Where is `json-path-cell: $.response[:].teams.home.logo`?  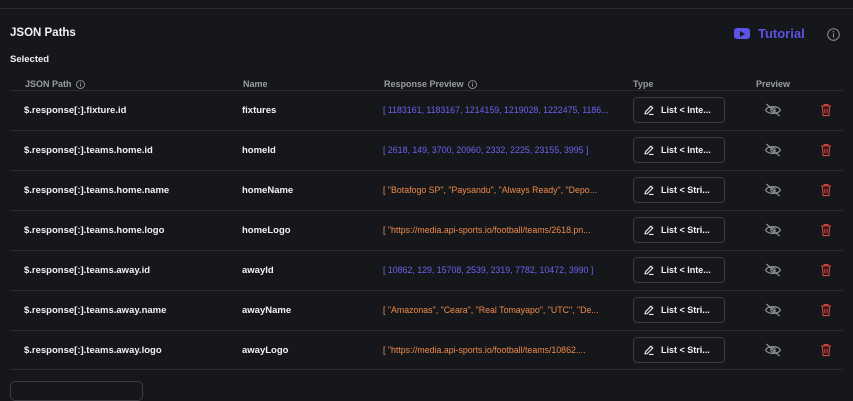
json-path-cell: $.response[:].teams.home.logo is located at coordinates (94, 230).